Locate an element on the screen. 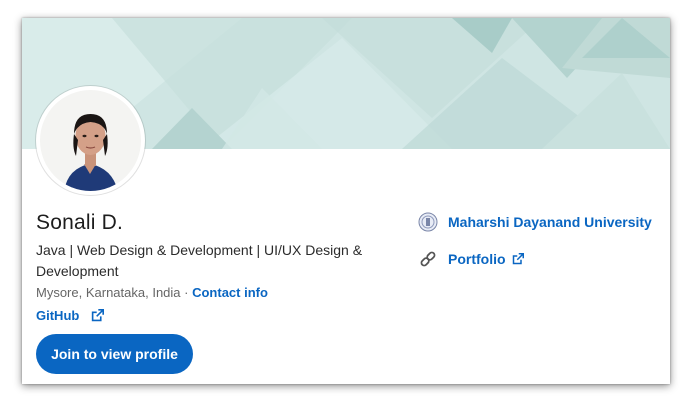 The image size is (688, 406). github-link: GitHub is located at coordinates (70, 315).